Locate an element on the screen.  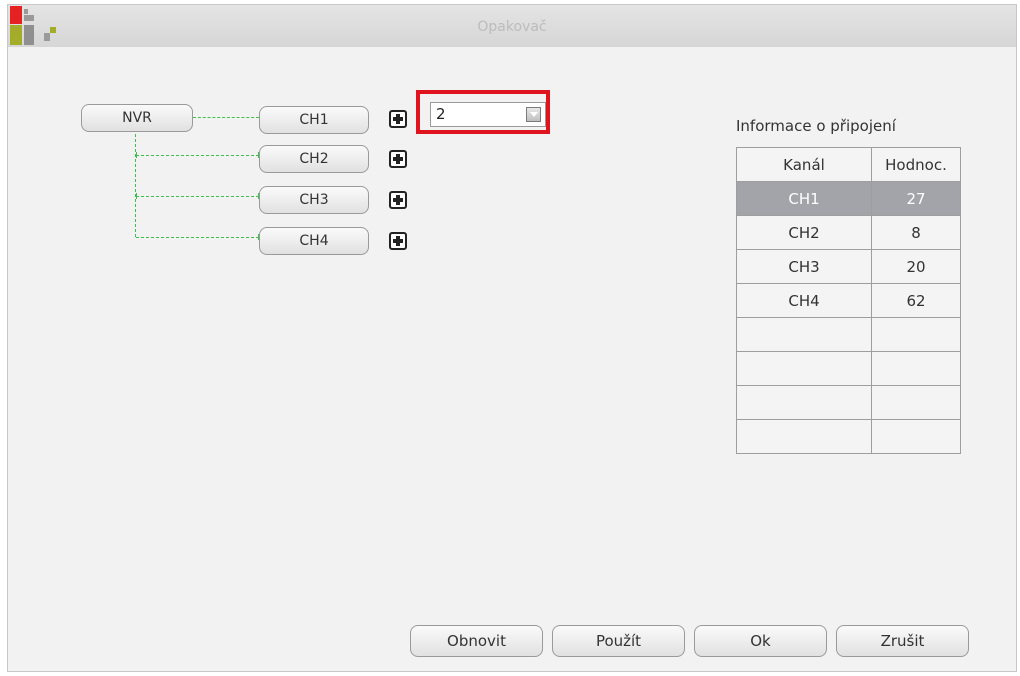
chevron-down-icon is located at coordinates (533, 114).